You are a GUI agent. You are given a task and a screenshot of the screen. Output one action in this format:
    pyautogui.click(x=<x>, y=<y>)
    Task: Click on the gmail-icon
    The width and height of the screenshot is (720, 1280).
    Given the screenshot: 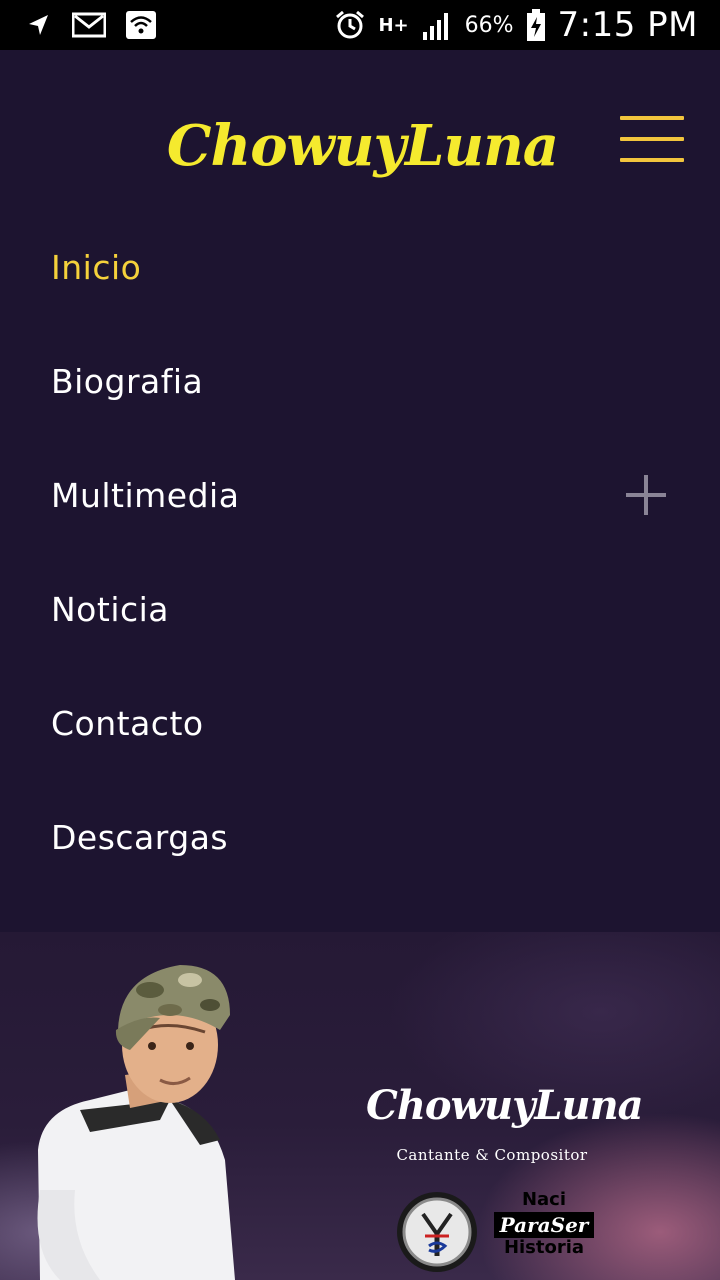 What is the action you would take?
    pyautogui.click(x=89, y=25)
    